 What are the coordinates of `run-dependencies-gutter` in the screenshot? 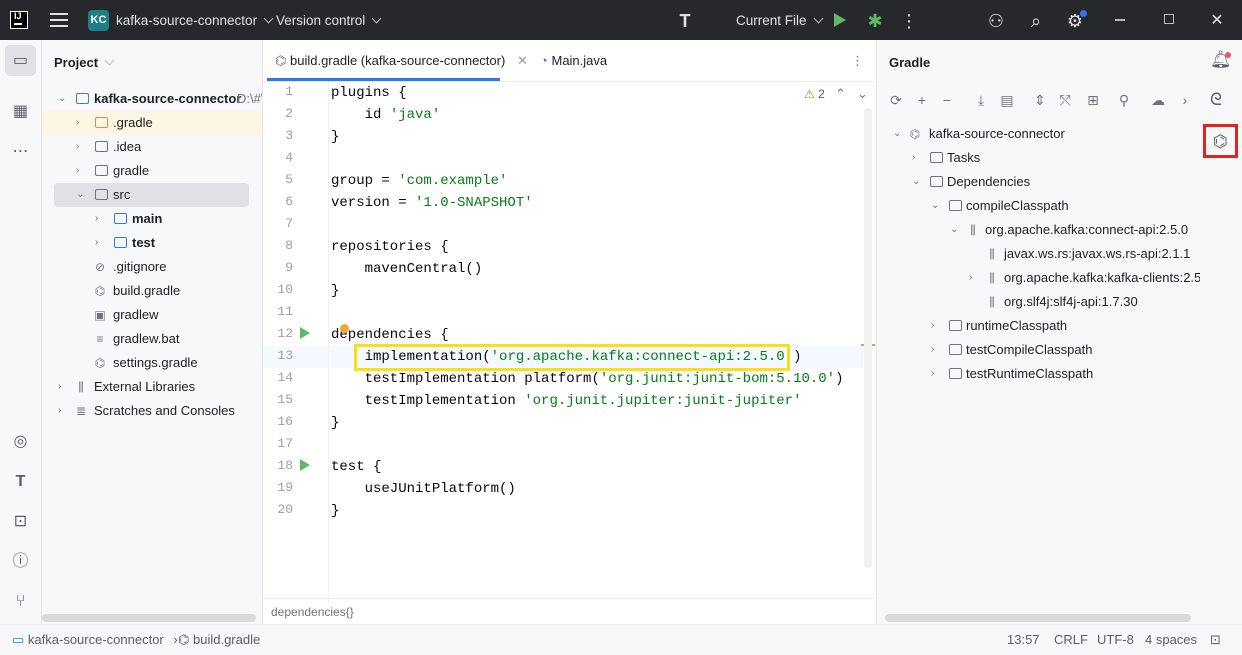 It's located at (305, 333).